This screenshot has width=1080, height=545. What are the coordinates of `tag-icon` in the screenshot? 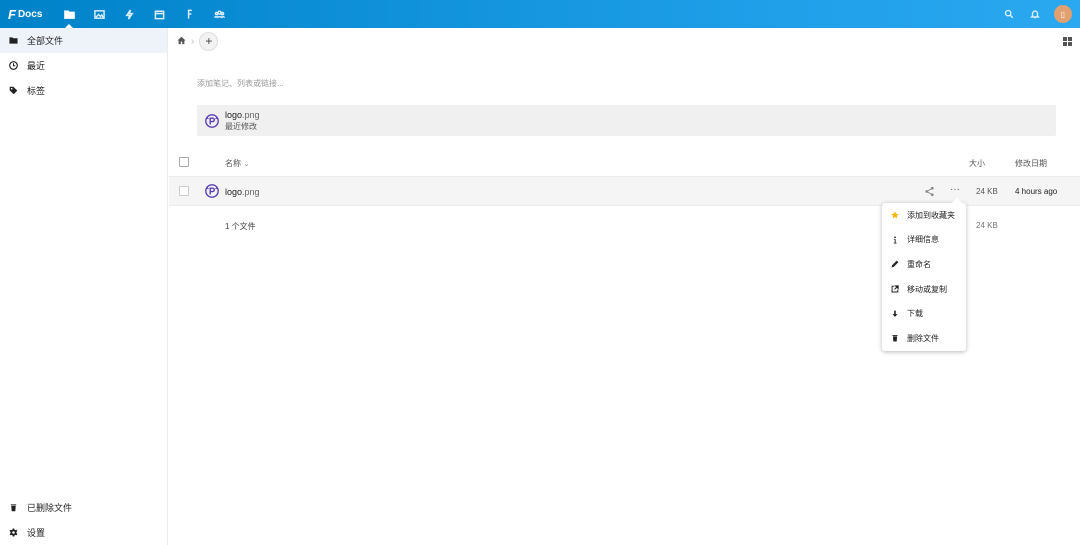 It's located at (13, 91).